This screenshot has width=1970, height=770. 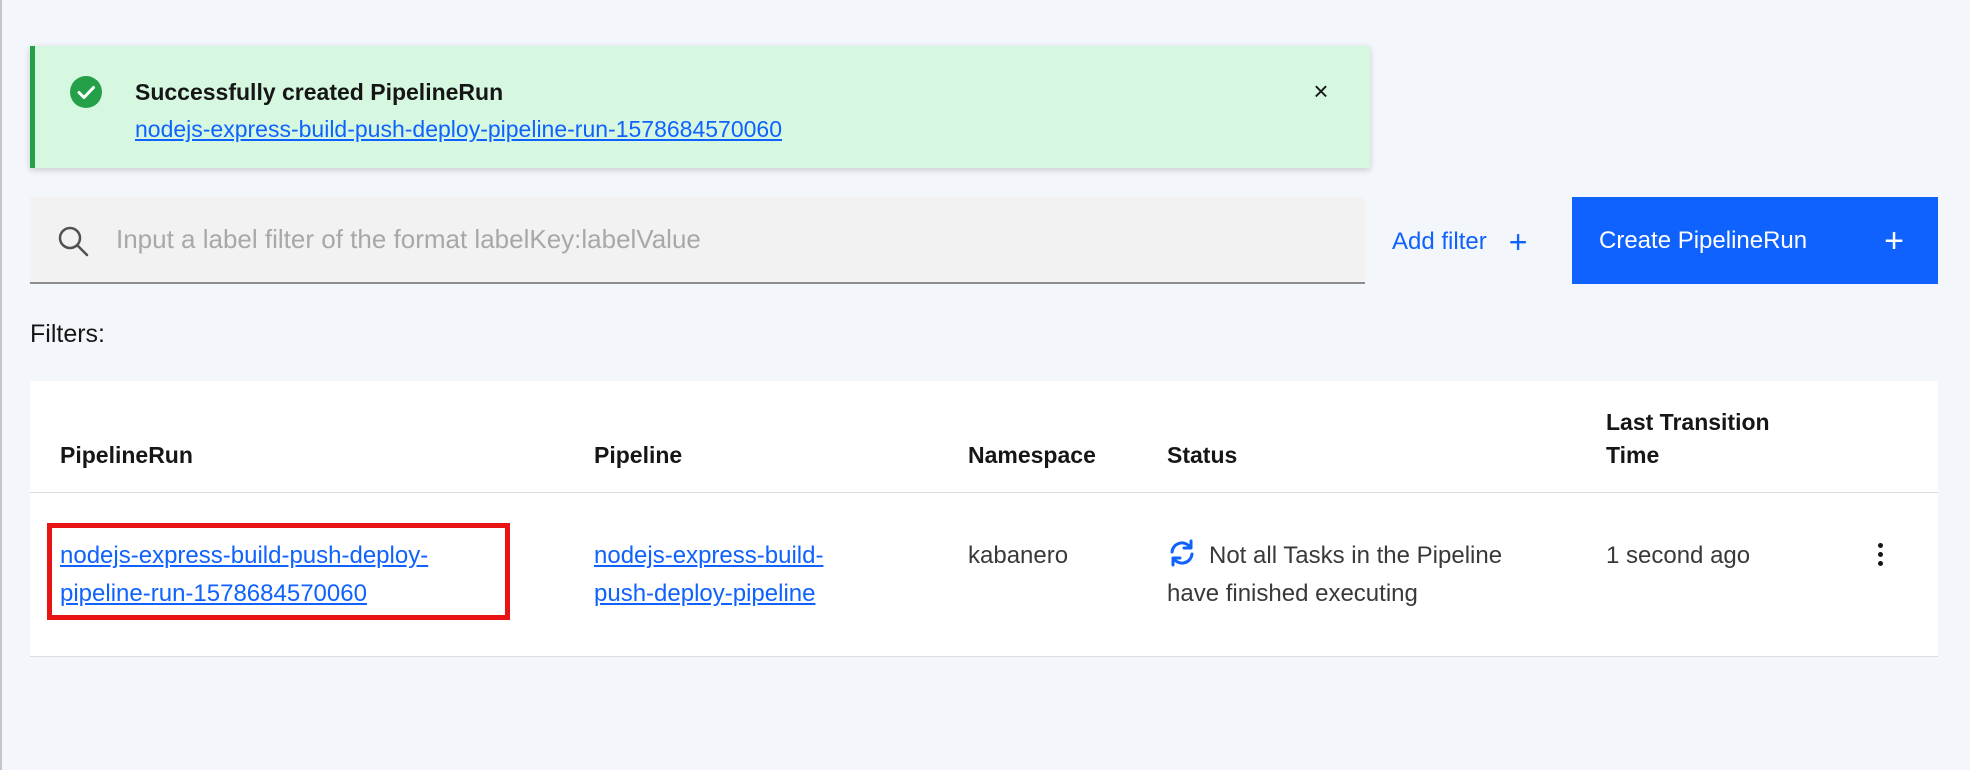 What do you see at coordinates (1688, 439) in the screenshot?
I see `column-header-last-transition-time: Last Transition Time` at bounding box center [1688, 439].